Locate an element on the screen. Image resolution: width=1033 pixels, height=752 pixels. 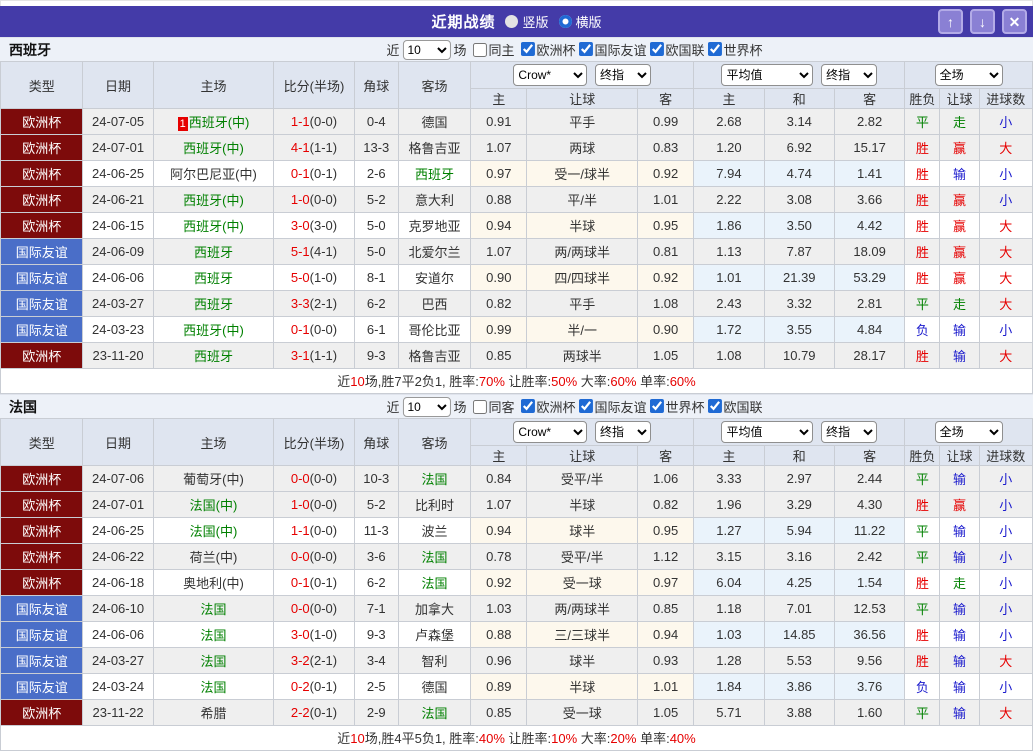
avg-away-odds: 2.81 is located at coordinates (869, 303).